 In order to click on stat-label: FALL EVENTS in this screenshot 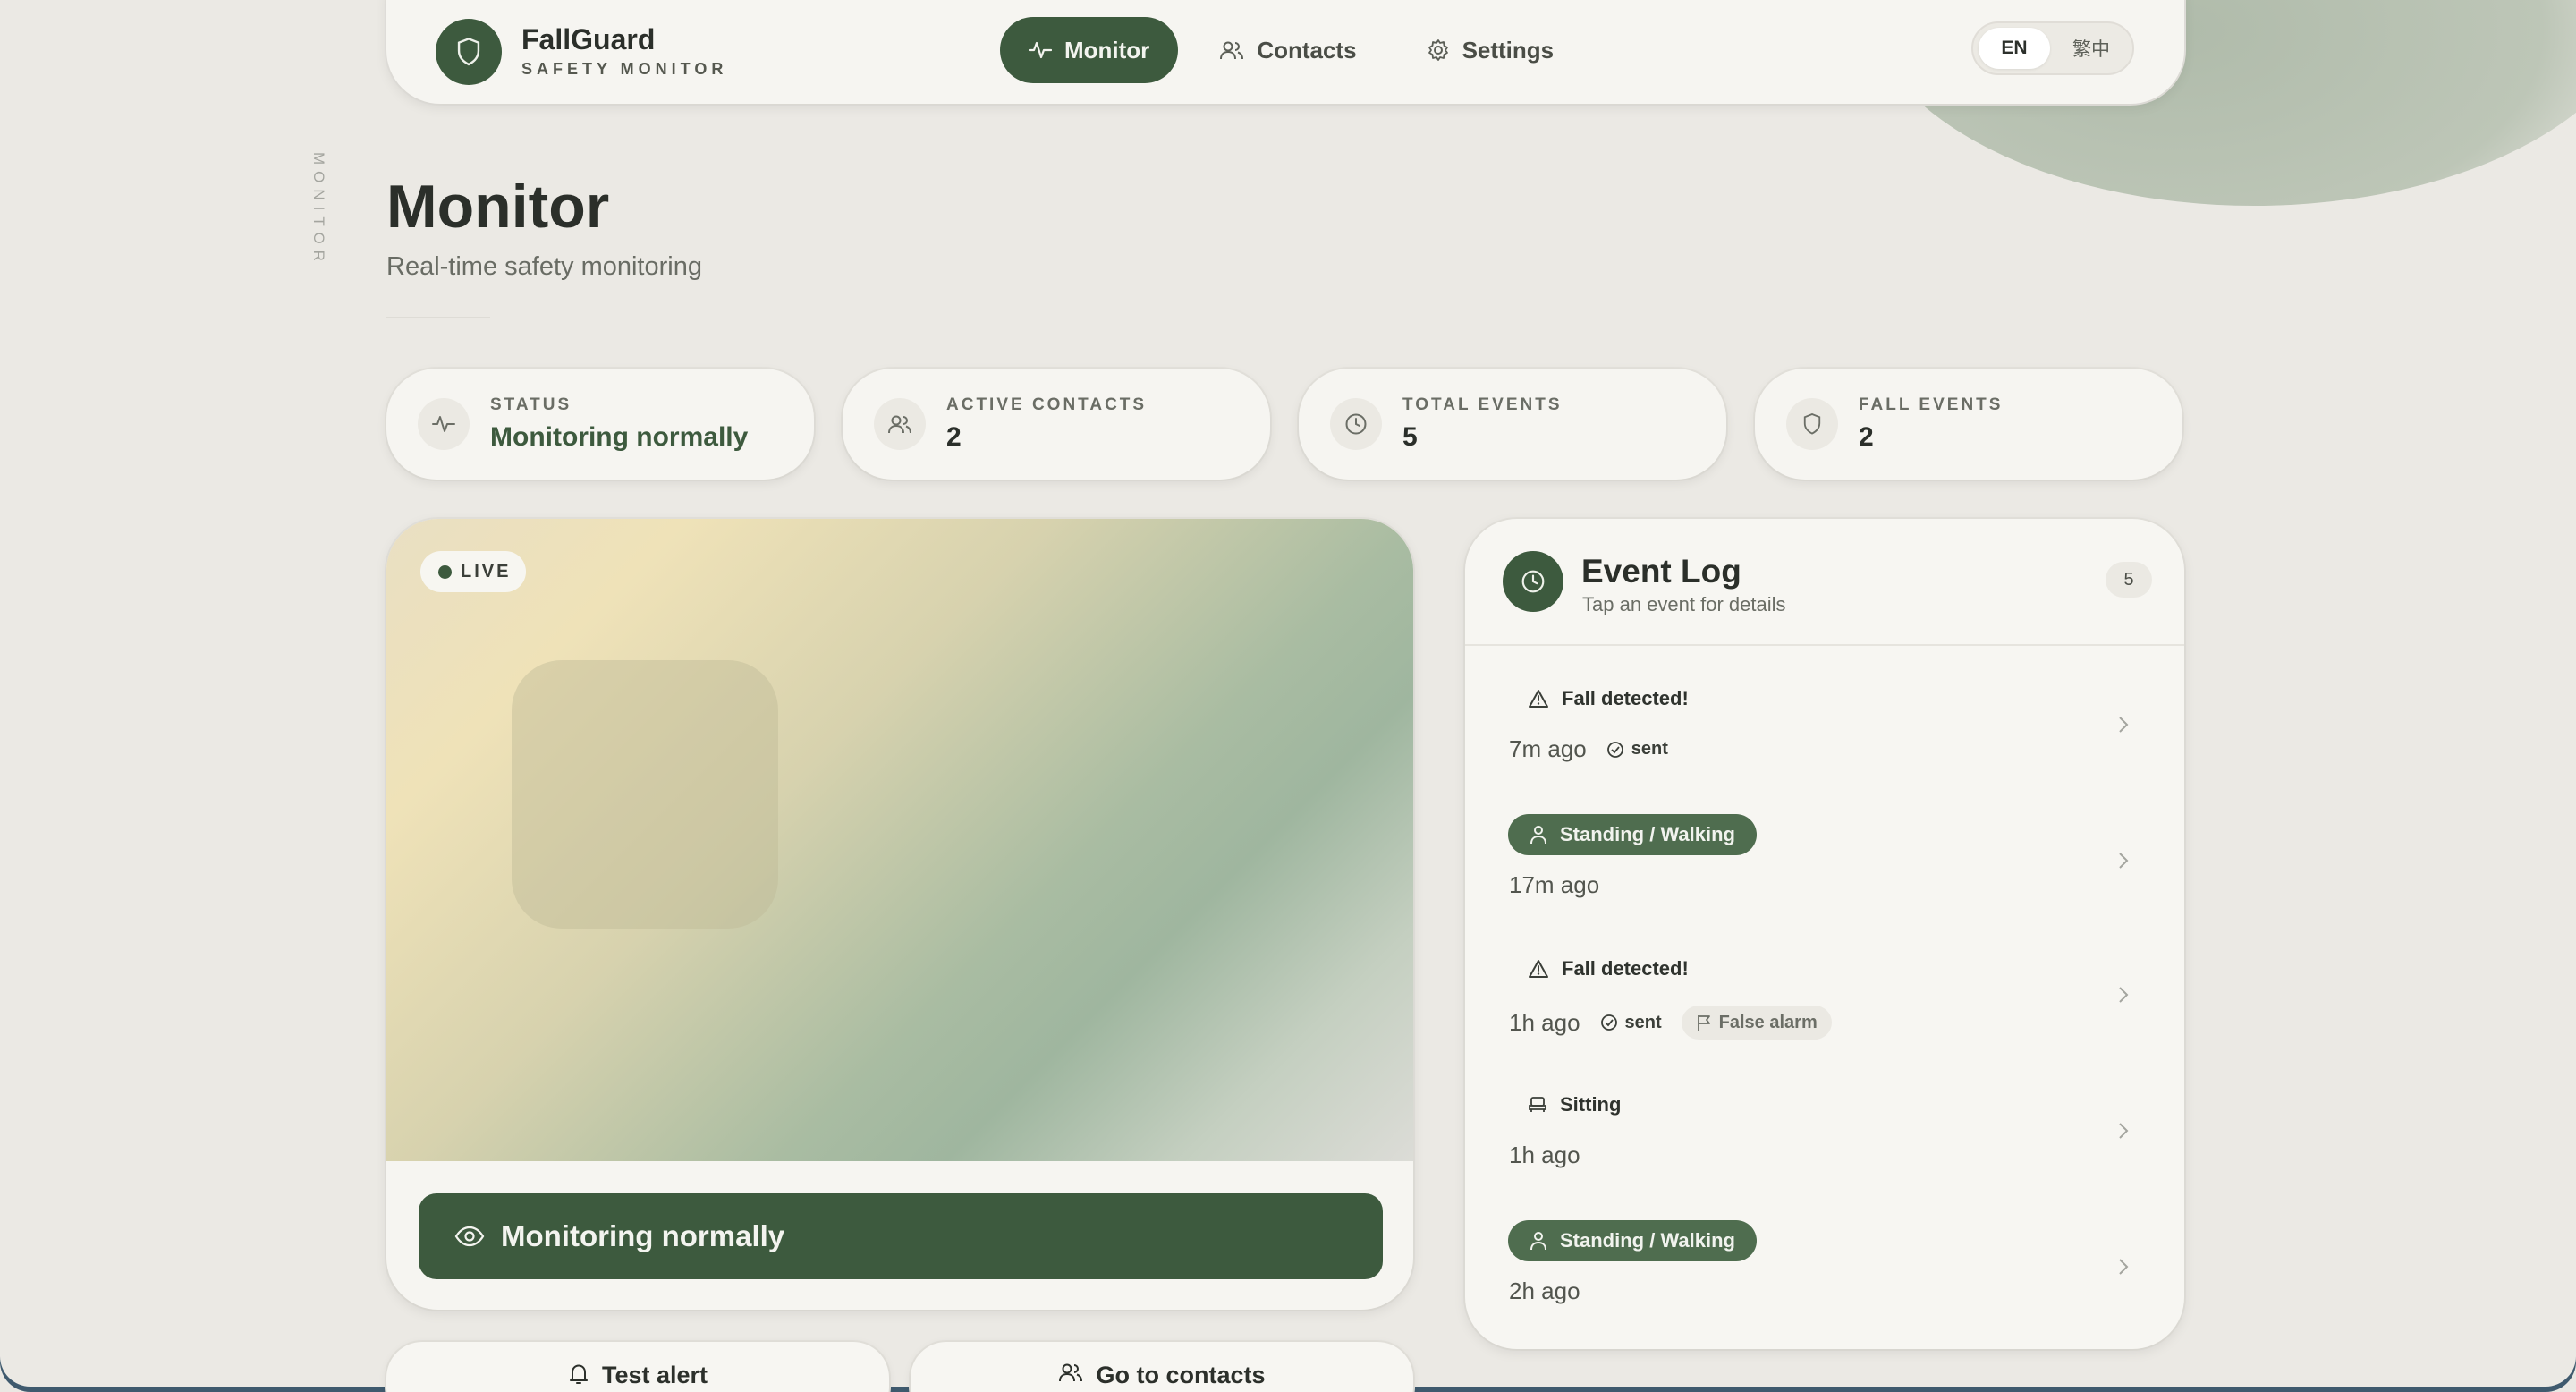, I will do `click(1931, 404)`.